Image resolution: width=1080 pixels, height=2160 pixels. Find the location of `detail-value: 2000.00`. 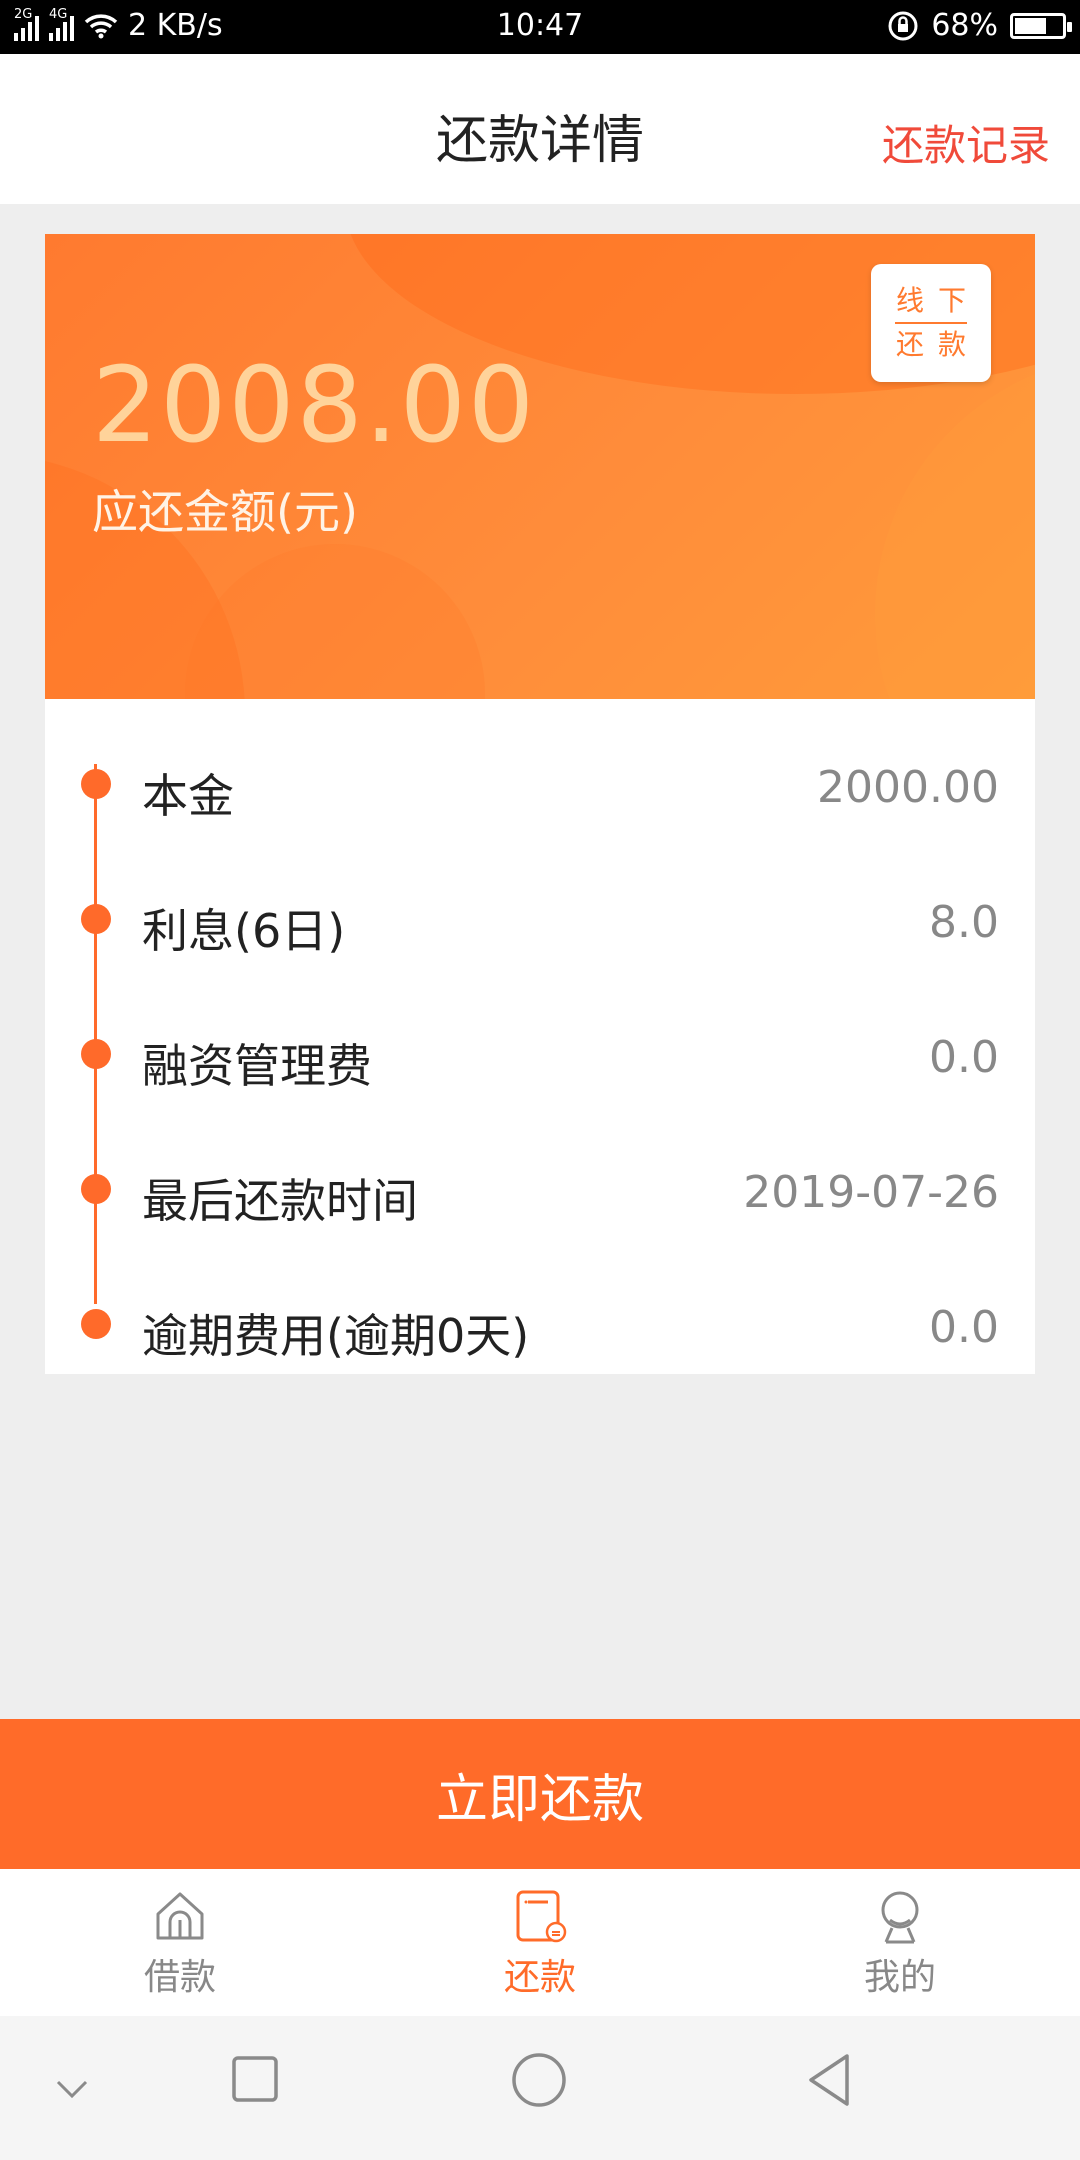

detail-value: 2000.00 is located at coordinates (908, 787).